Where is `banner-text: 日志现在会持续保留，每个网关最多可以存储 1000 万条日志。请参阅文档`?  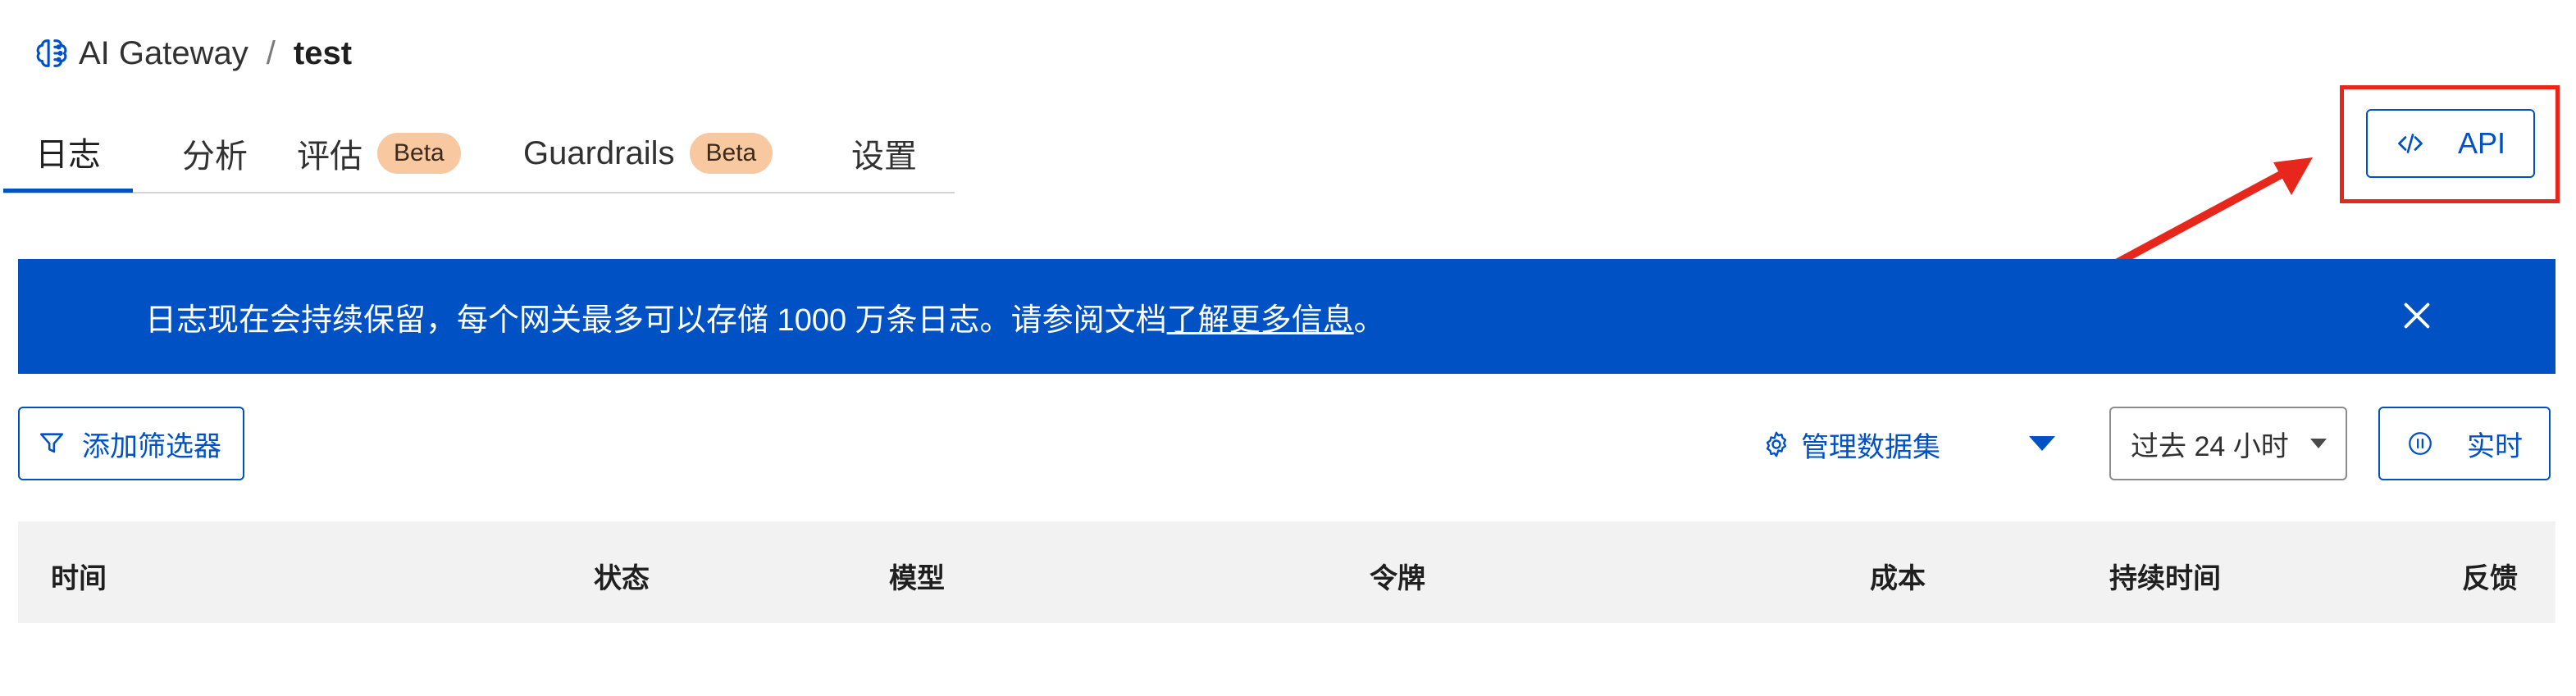 banner-text: 日志现在会持续保留，每个网关最多可以存储 1000 万条日志。请参阅文档 is located at coordinates (656, 320).